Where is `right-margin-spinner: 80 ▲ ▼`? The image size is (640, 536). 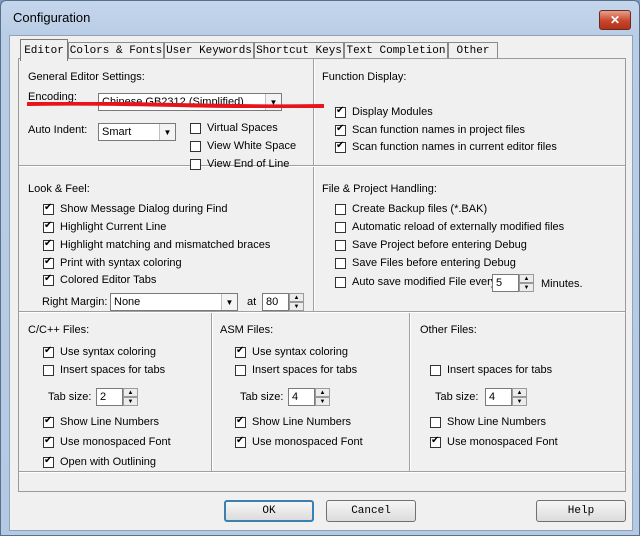 right-margin-spinner: 80 ▲ ▼ is located at coordinates (283, 302).